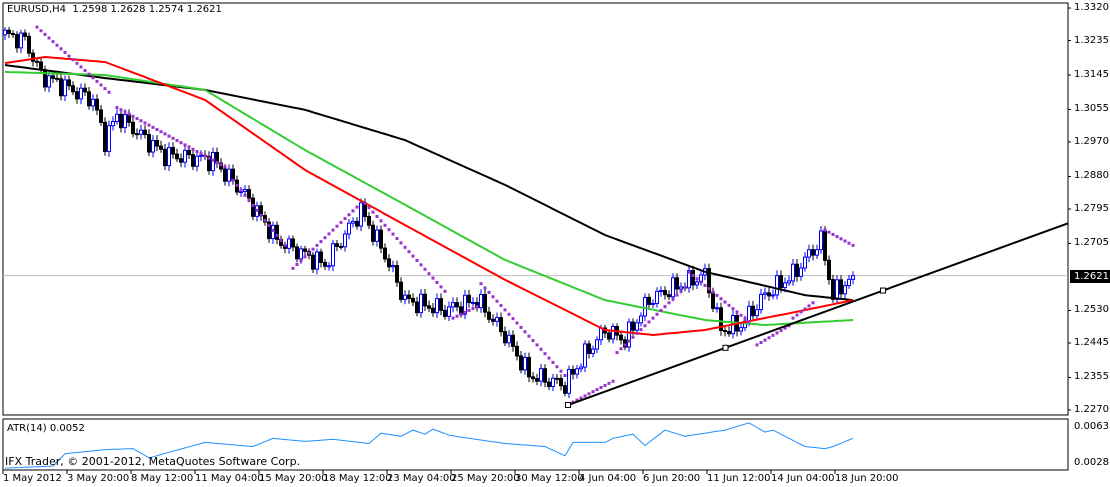  What do you see at coordinates (739, 478) in the screenshot?
I see `x-tick-label: 11 Jun 12:00` at bounding box center [739, 478].